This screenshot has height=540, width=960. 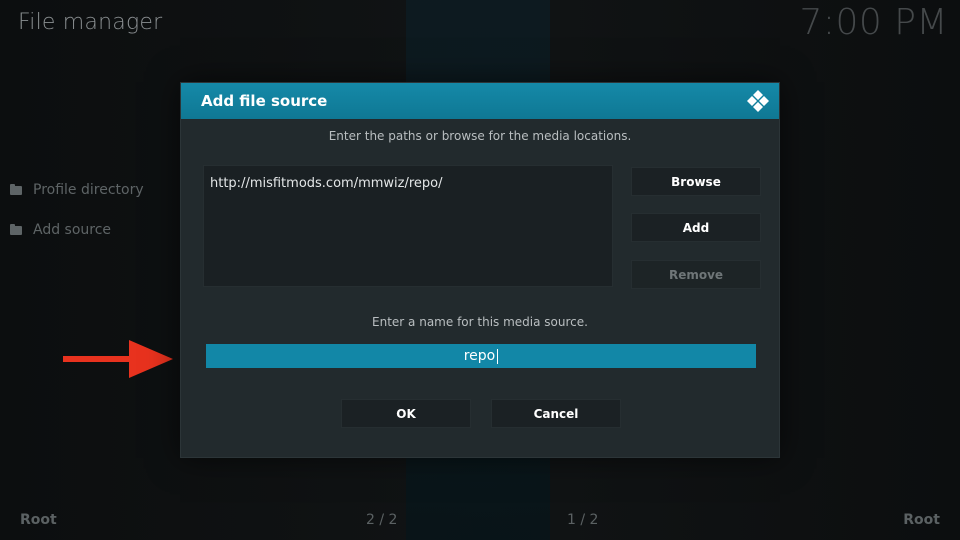 What do you see at coordinates (382, 520) in the screenshot?
I see `footer-left-page-count: 2 / 2` at bounding box center [382, 520].